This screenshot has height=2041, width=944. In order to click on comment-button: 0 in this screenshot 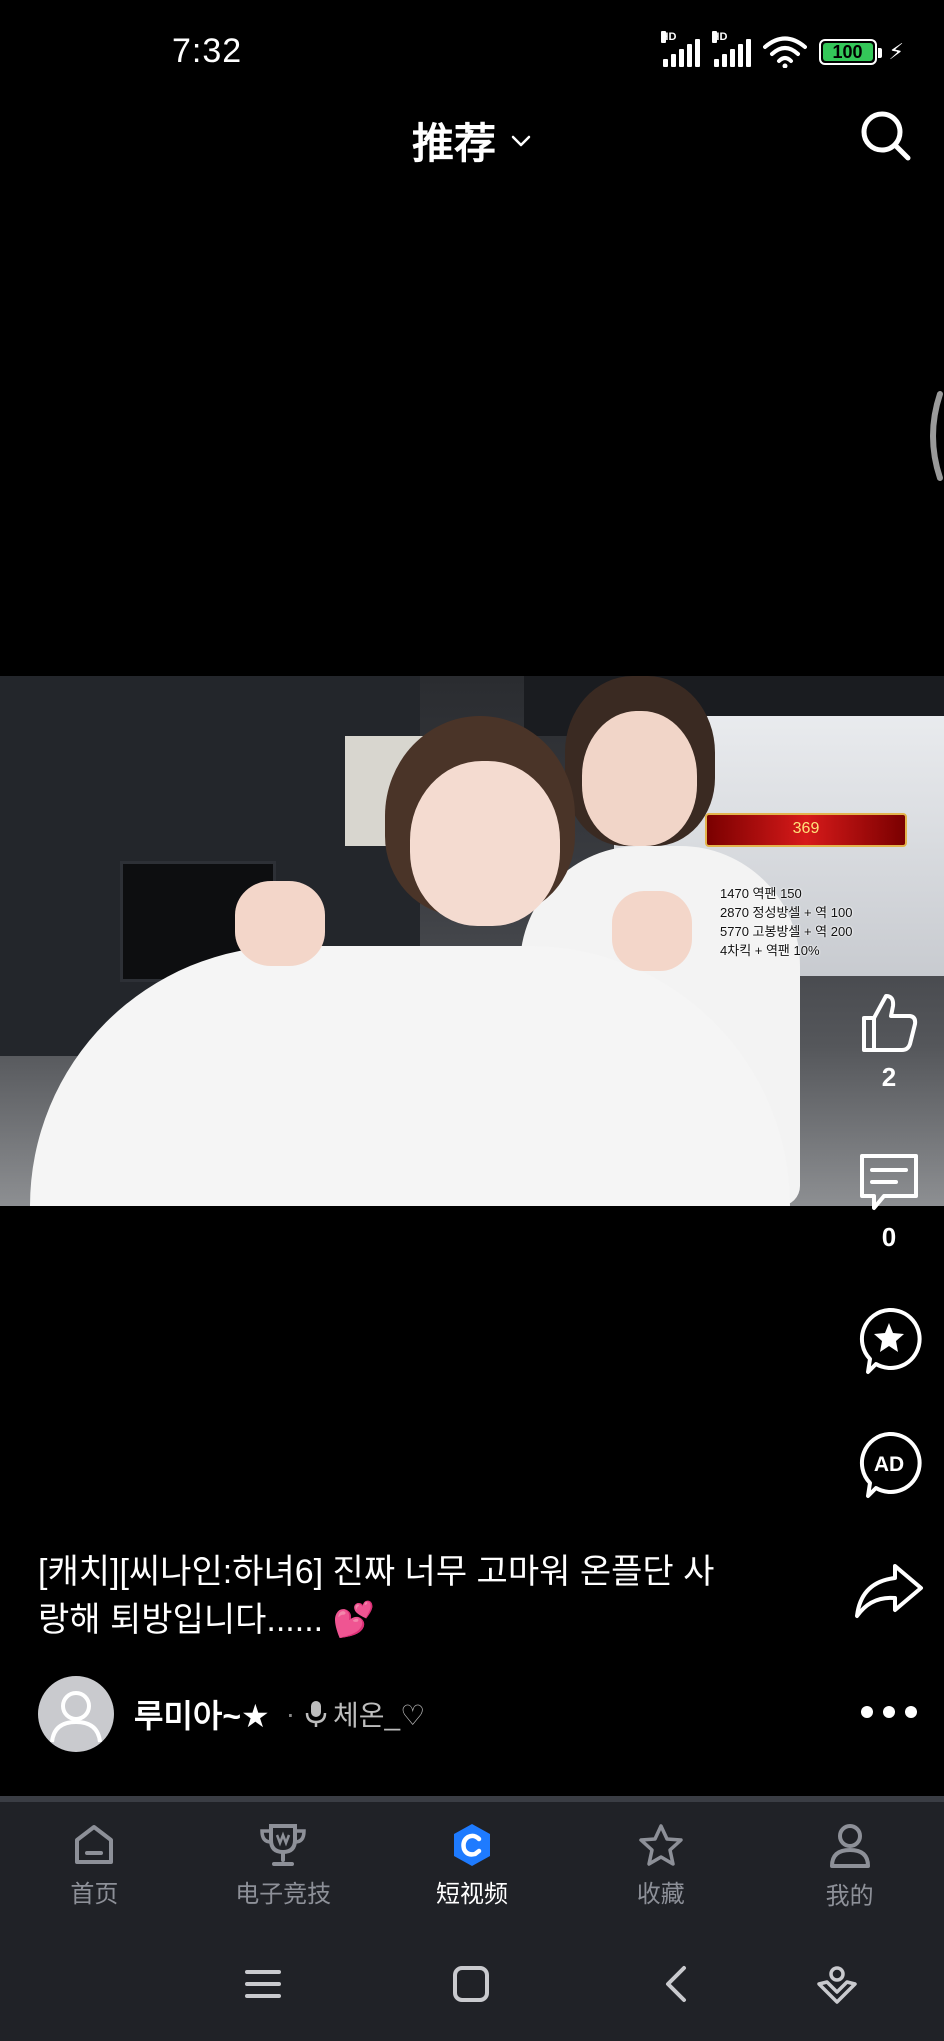, I will do `click(889, 1201)`.